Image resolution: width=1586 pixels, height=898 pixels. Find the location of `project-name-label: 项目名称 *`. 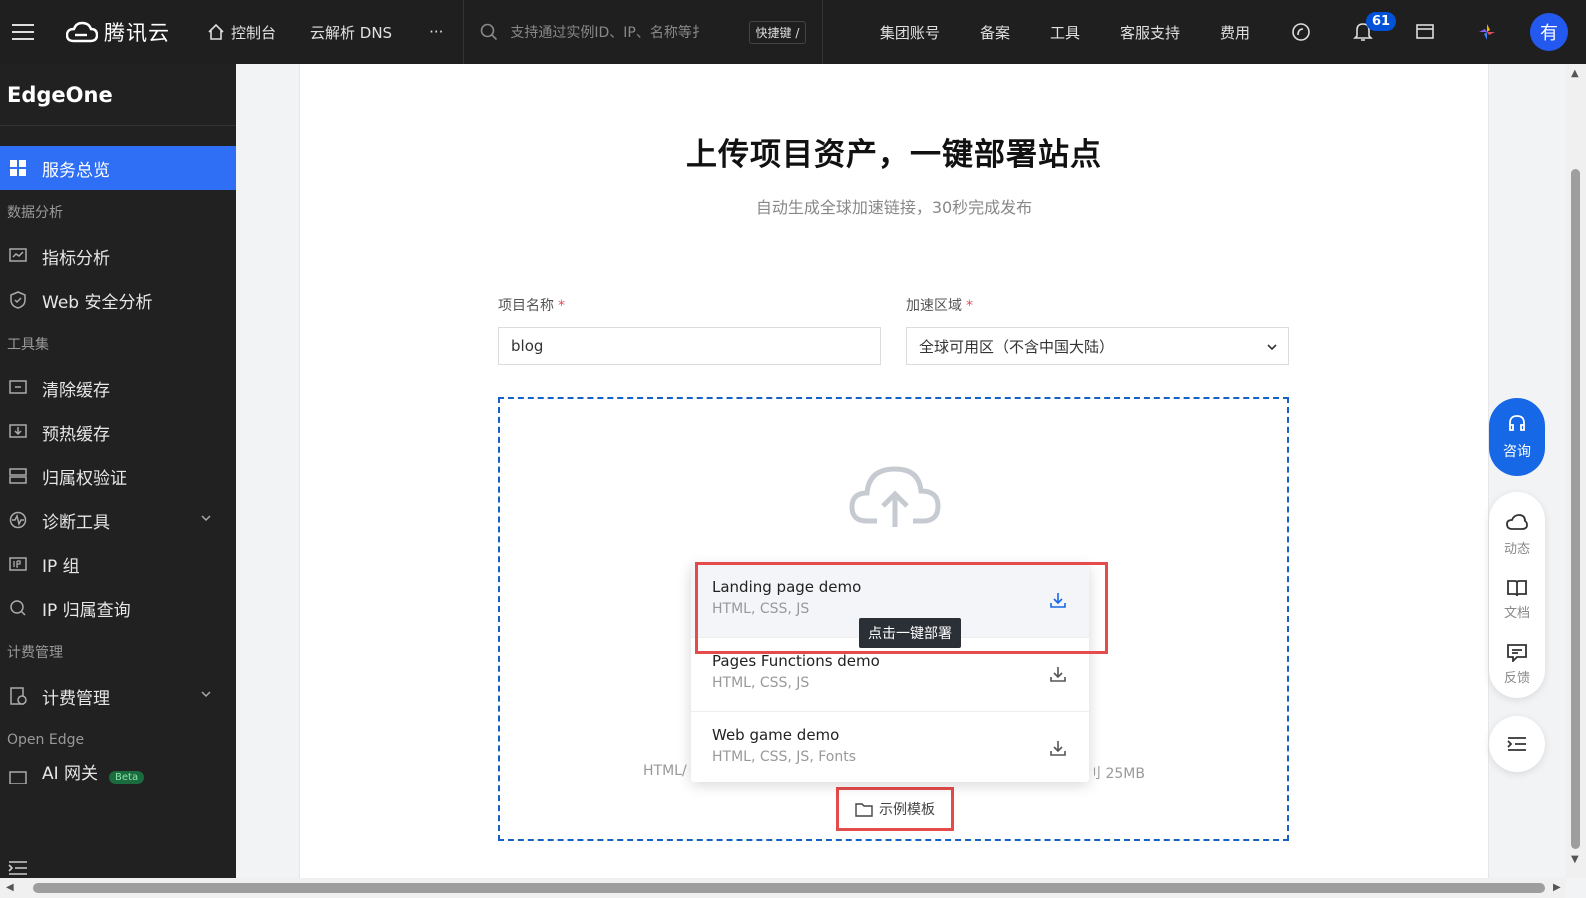

project-name-label: 项目名称 * is located at coordinates (531, 305).